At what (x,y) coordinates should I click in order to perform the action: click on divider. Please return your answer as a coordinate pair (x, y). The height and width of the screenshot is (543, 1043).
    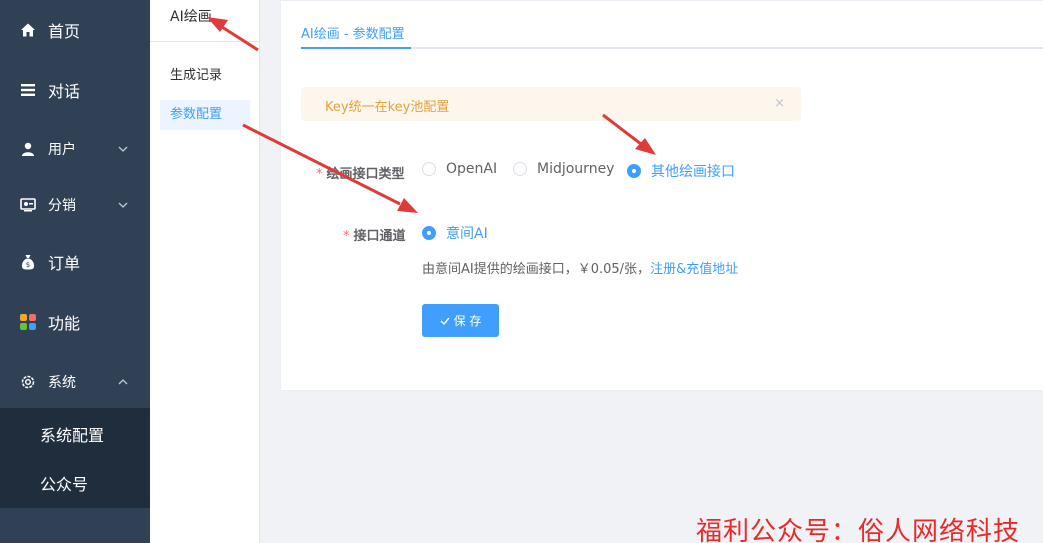
    Looking at the image, I should click on (204, 41).